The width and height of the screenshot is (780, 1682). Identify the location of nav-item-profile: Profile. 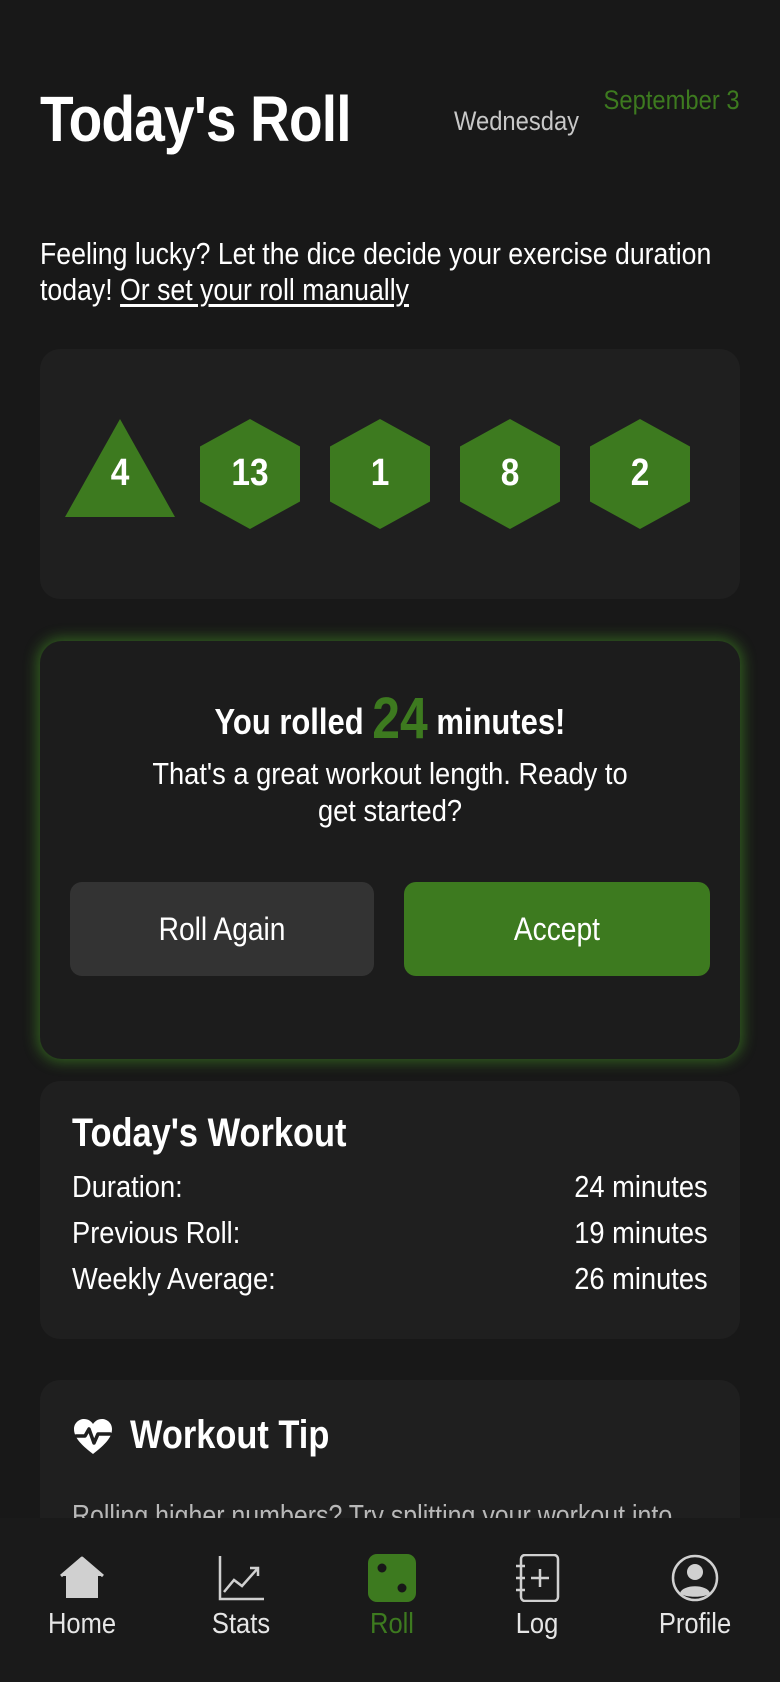
(695, 1609).